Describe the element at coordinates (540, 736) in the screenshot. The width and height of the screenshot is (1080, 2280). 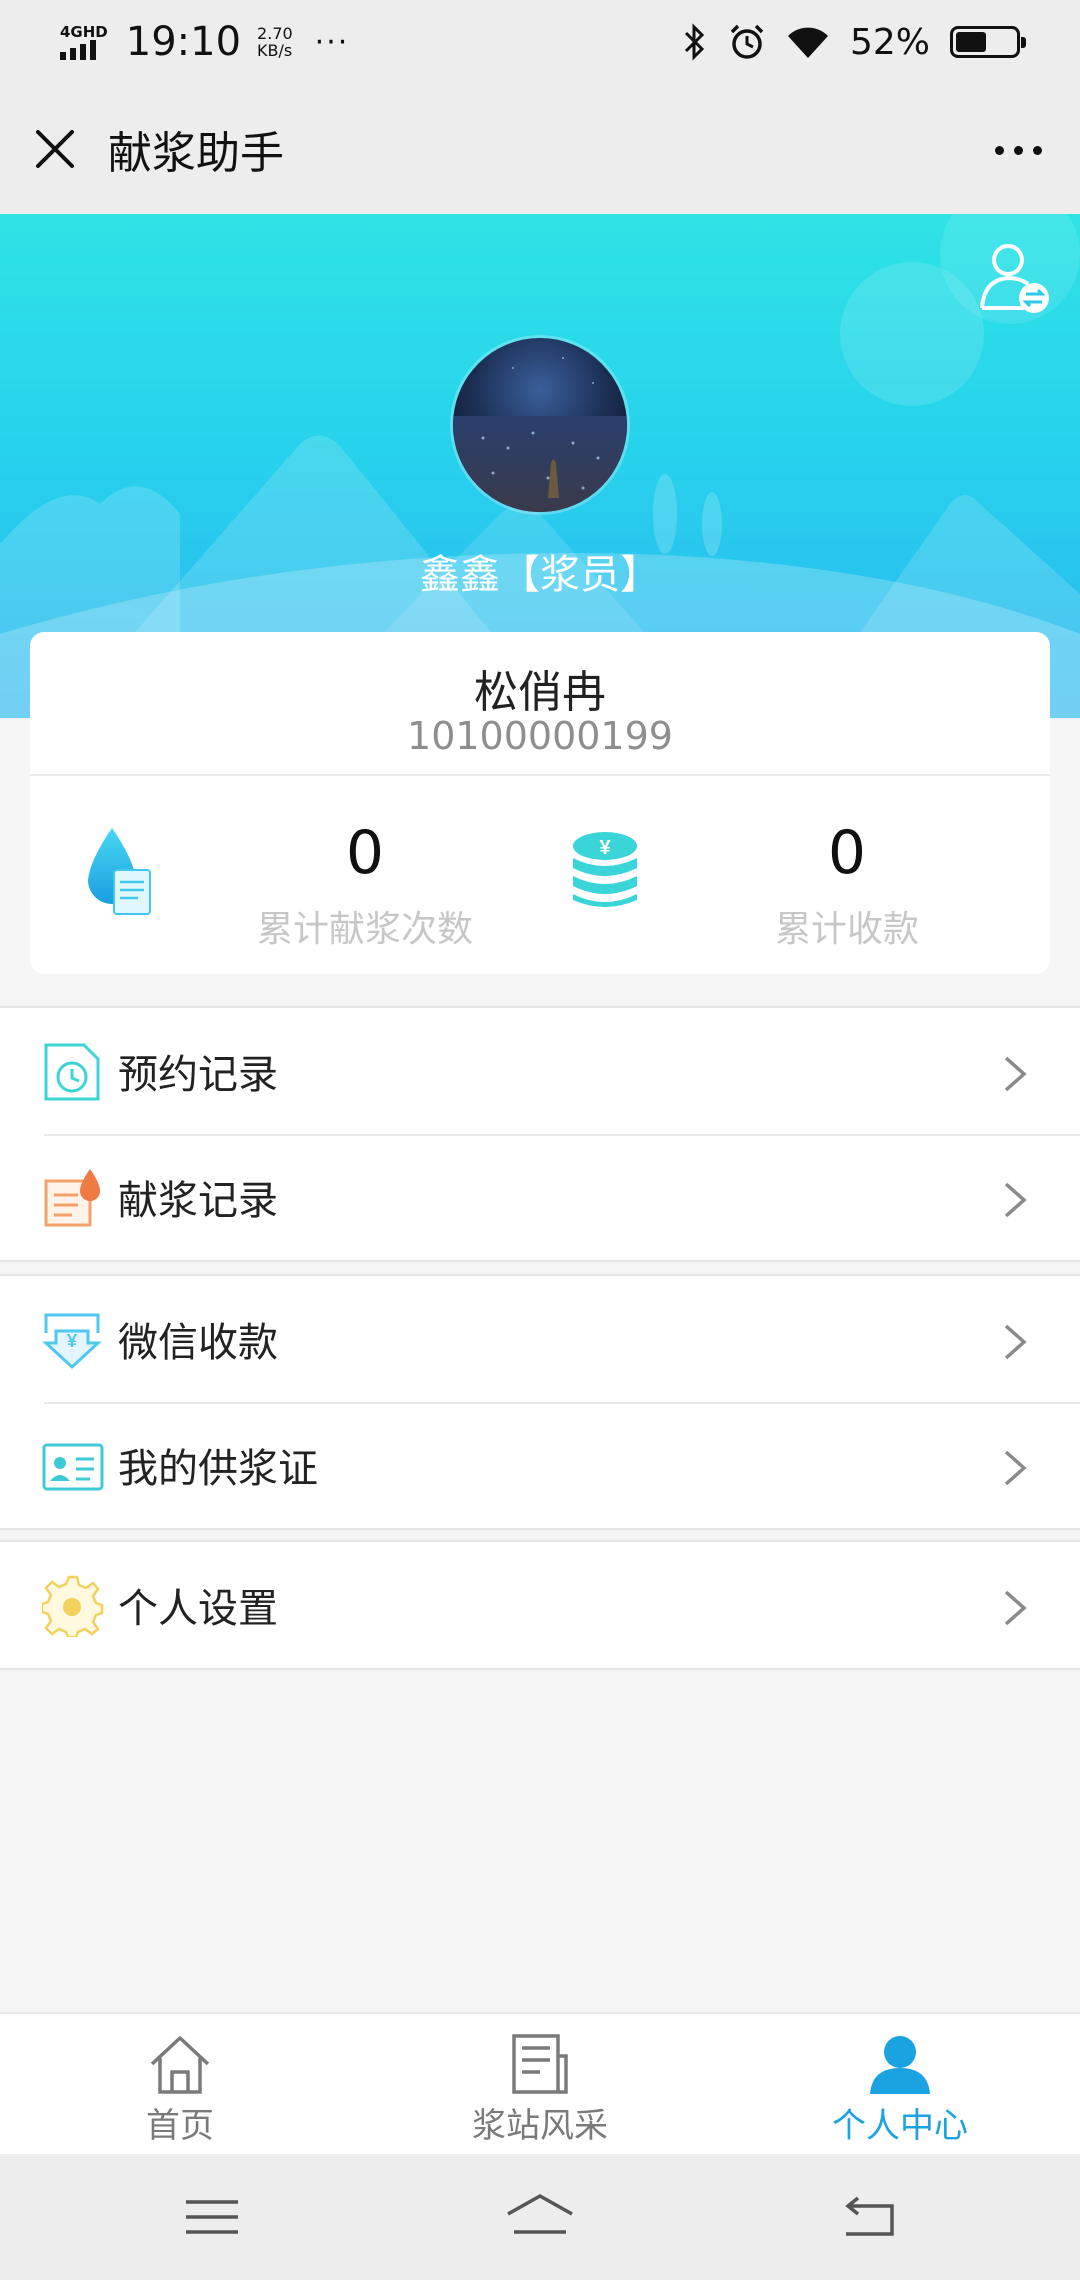
I see `user-id: 10100000199` at that location.